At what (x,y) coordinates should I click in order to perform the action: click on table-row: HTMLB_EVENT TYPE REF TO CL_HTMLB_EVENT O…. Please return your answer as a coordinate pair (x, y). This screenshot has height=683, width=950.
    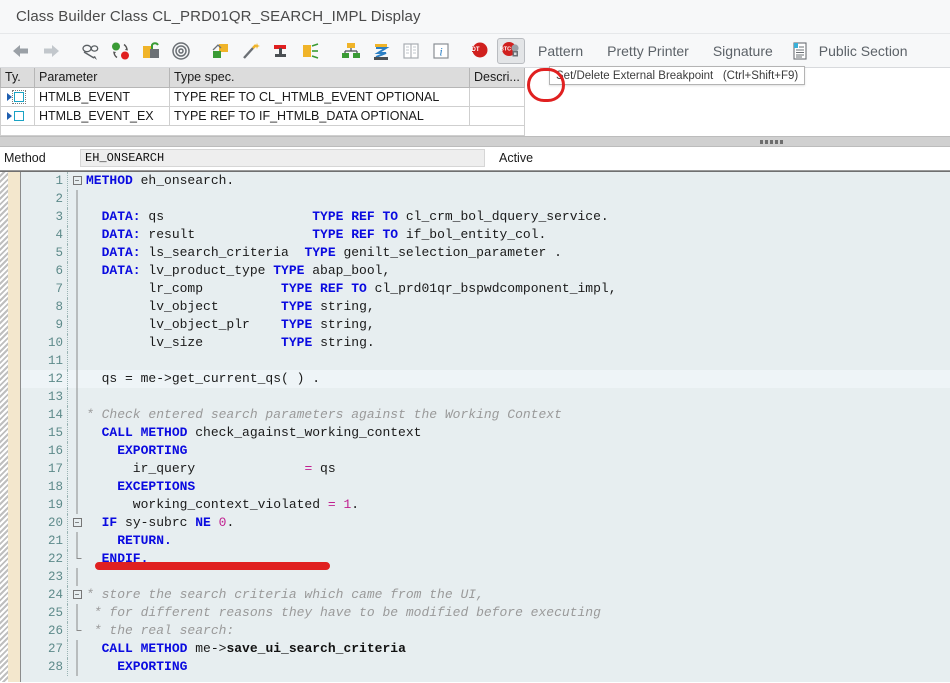
    Looking at the image, I should click on (262, 96).